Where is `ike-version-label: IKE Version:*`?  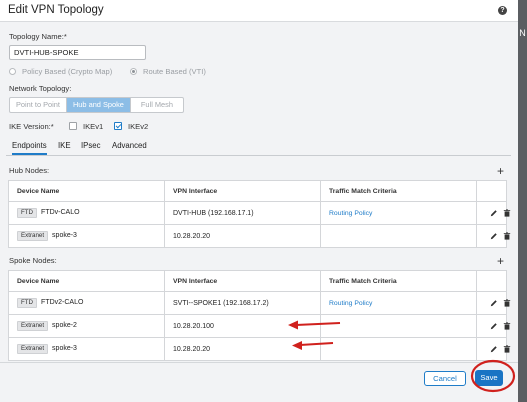 ike-version-label: IKE Version:* is located at coordinates (31, 126).